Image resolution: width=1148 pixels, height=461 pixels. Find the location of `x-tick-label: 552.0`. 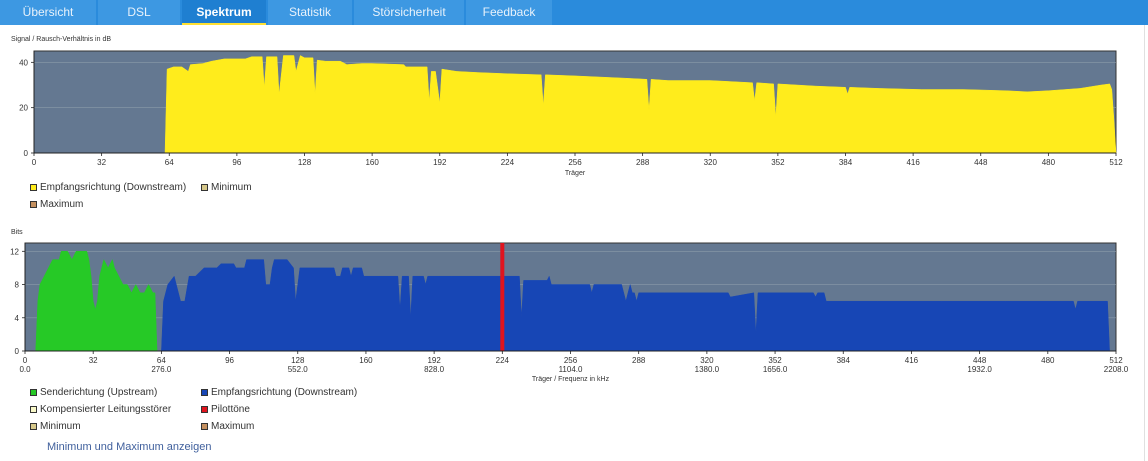

x-tick-label: 552.0 is located at coordinates (298, 369).